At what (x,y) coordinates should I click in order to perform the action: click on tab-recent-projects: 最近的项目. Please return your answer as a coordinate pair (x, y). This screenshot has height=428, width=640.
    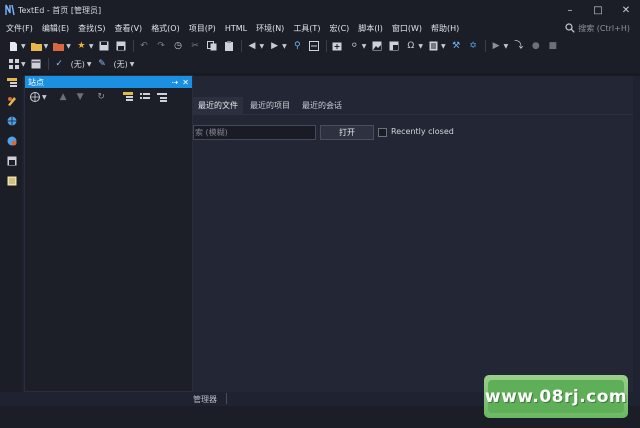
    Looking at the image, I should click on (270, 105).